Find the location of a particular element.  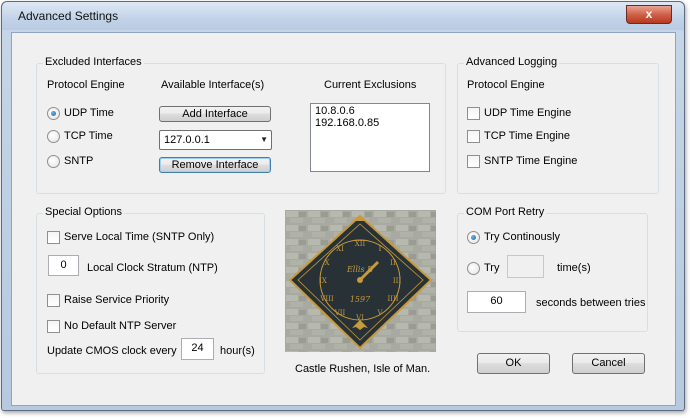

excluded-interfaces-legend: Excluded Interfaces is located at coordinates (93, 62).